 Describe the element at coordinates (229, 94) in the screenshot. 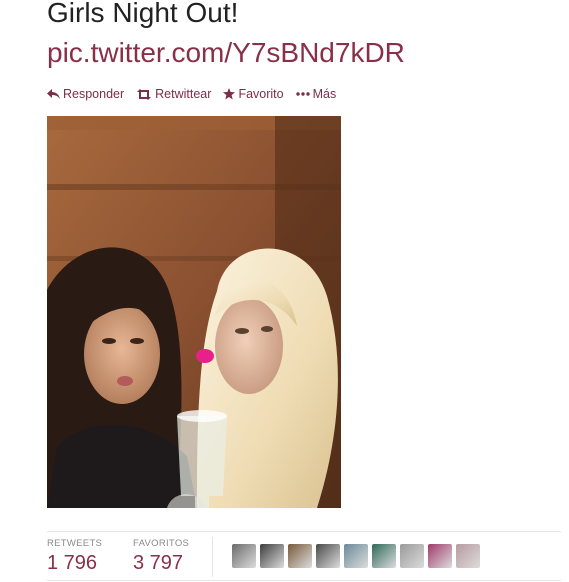

I see `star-icon` at that location.